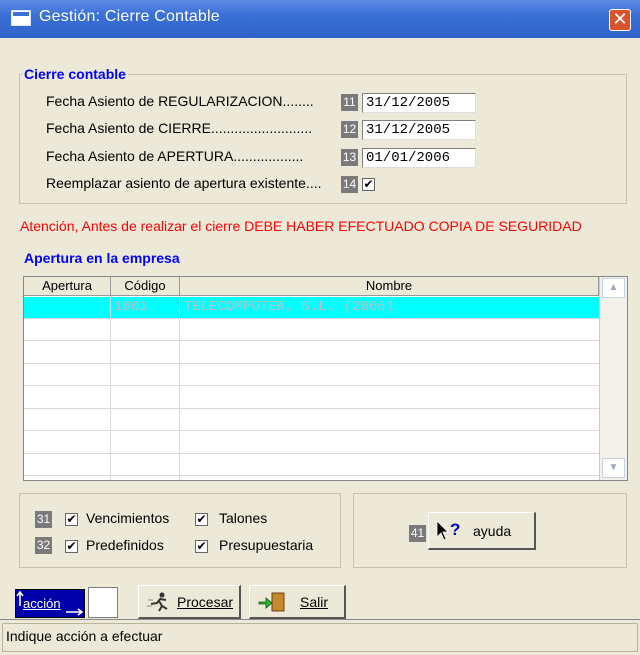 Image resolution: width=640 pixels, height=655 pixels. I want to click on vencimientos-checkbox: ✔, so click(71, 519).